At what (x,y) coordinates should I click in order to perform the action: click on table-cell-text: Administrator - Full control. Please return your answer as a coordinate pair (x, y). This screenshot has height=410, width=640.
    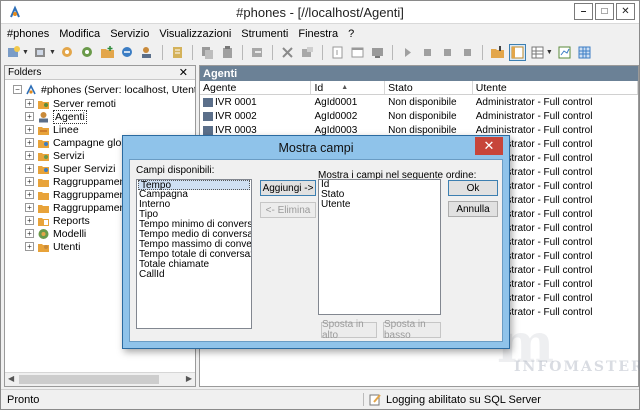
    Looking at the image, I should click on (534, 102).